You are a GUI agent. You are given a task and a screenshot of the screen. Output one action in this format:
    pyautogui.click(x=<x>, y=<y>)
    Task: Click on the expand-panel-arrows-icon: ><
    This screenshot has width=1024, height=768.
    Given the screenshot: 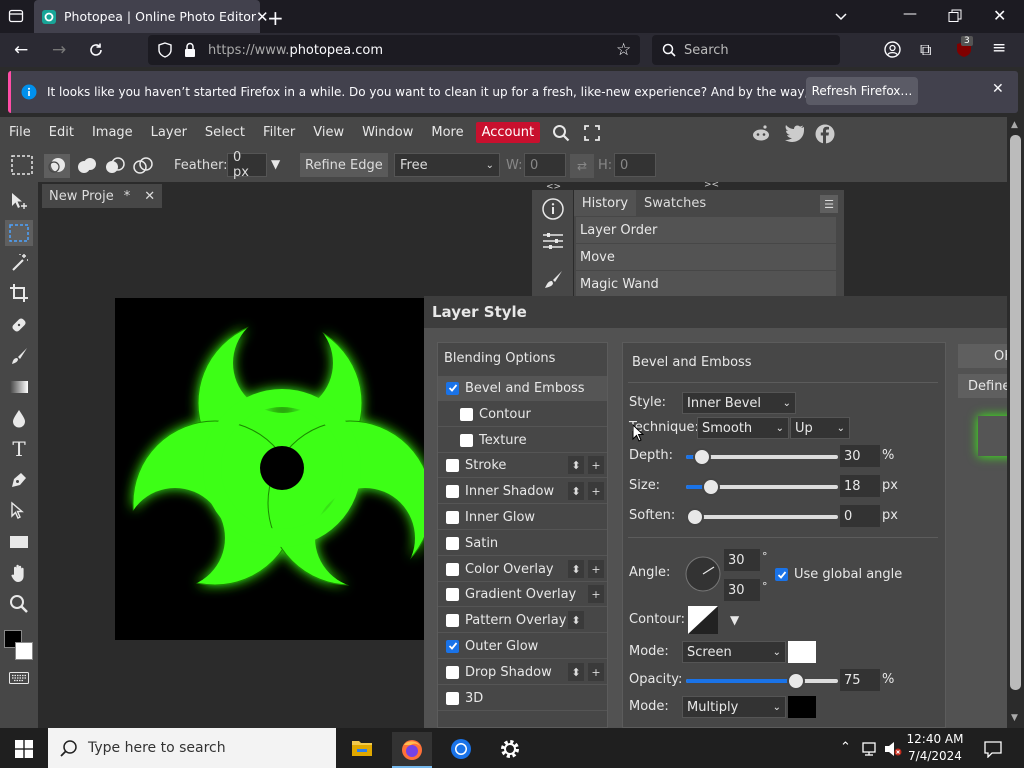 What is the action you would take?
    pyautogui.click(x=711, y=185)
    